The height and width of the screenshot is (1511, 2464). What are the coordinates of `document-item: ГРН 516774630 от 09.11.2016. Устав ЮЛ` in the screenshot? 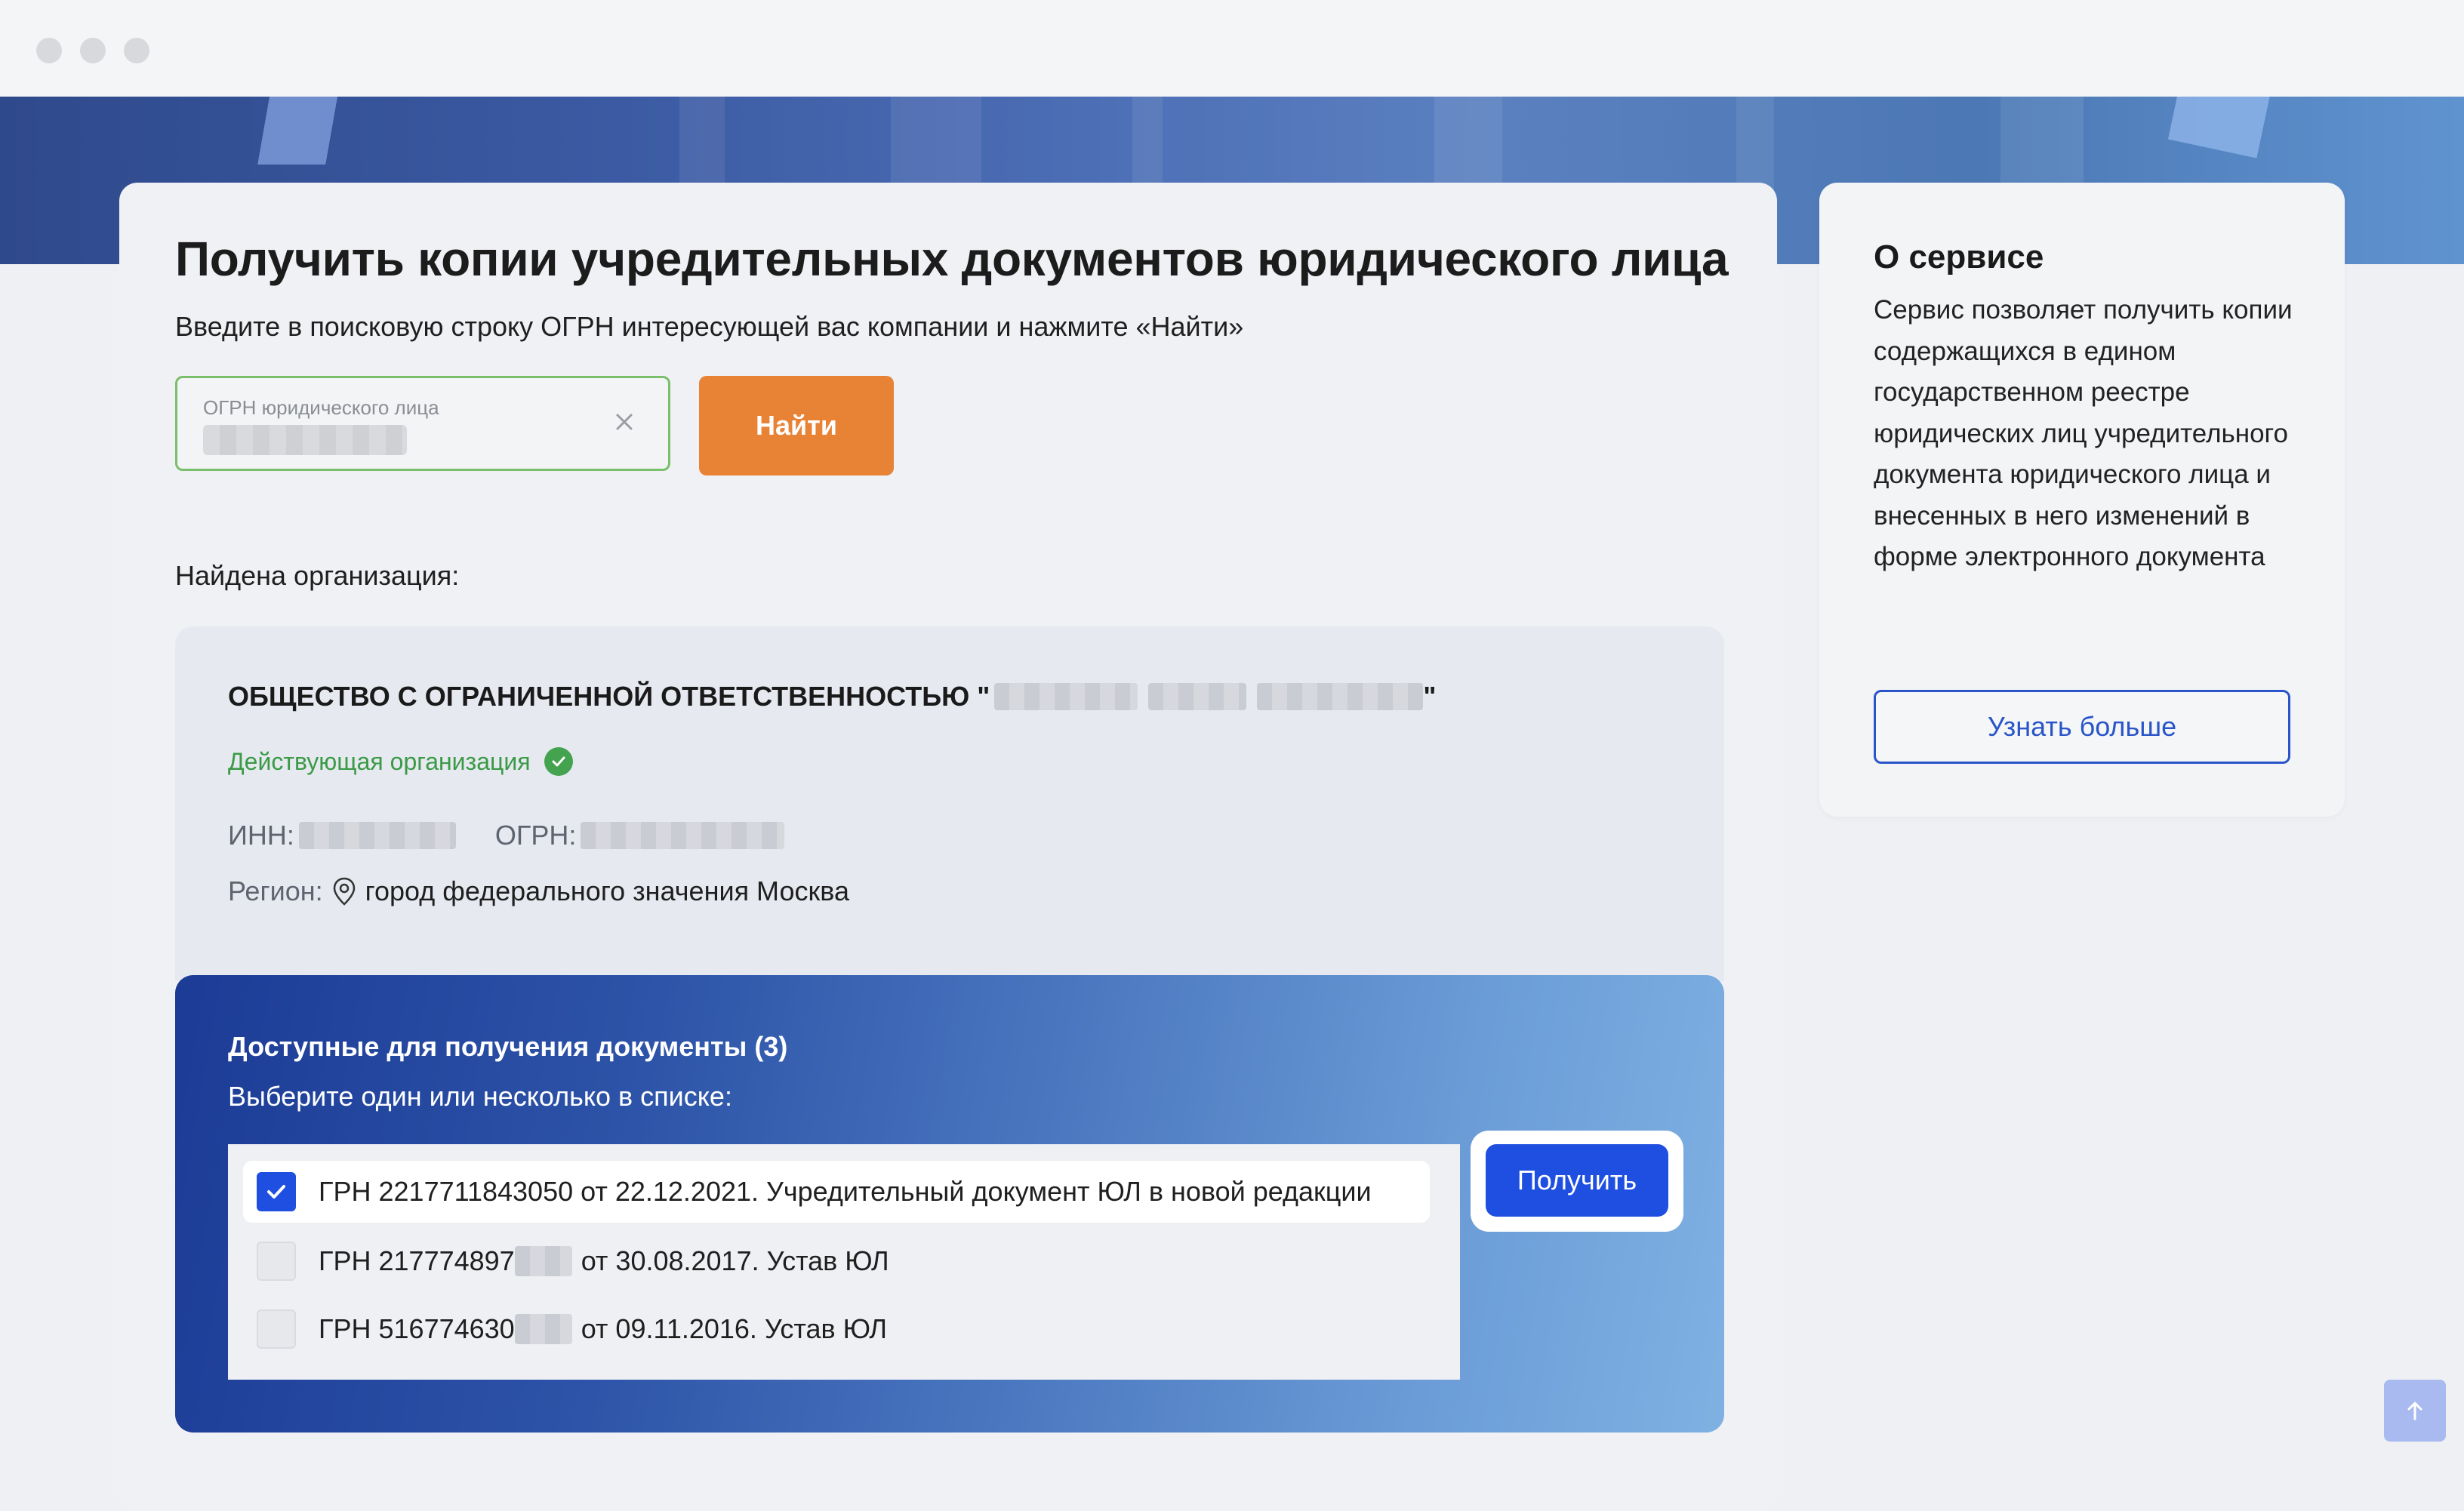 It's located at (565, 1329).